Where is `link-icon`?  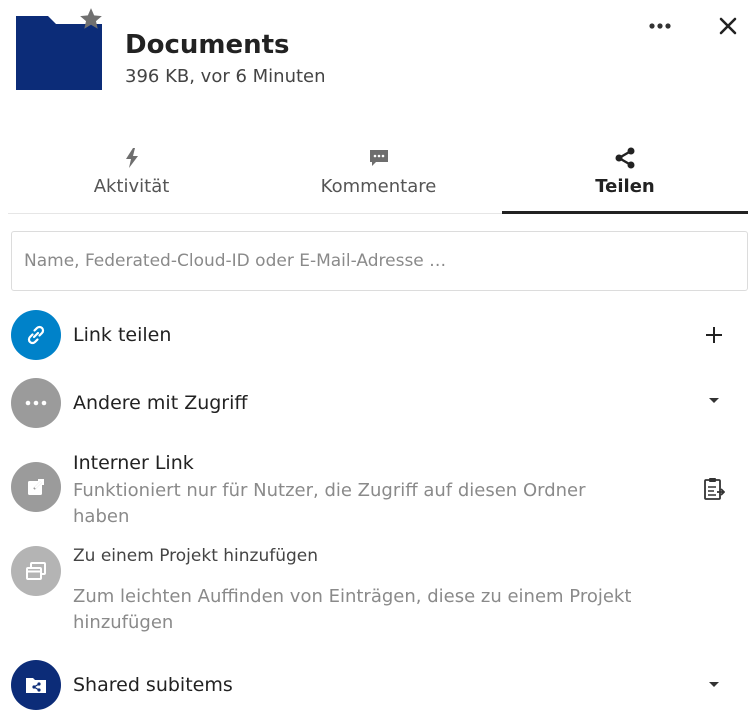
link-icon is located at coordinates (36, 335).